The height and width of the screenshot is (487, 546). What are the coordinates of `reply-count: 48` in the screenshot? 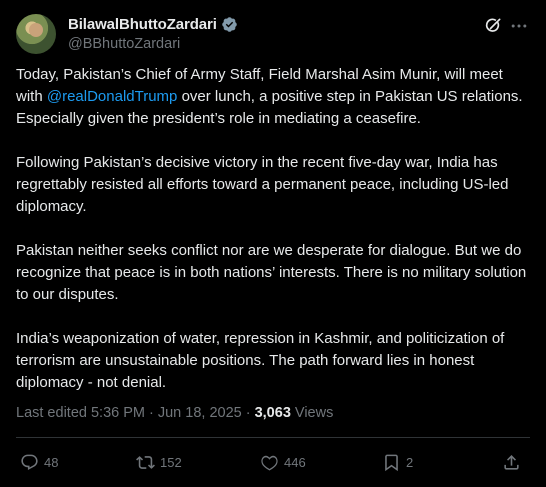 It's located at (51, 462).